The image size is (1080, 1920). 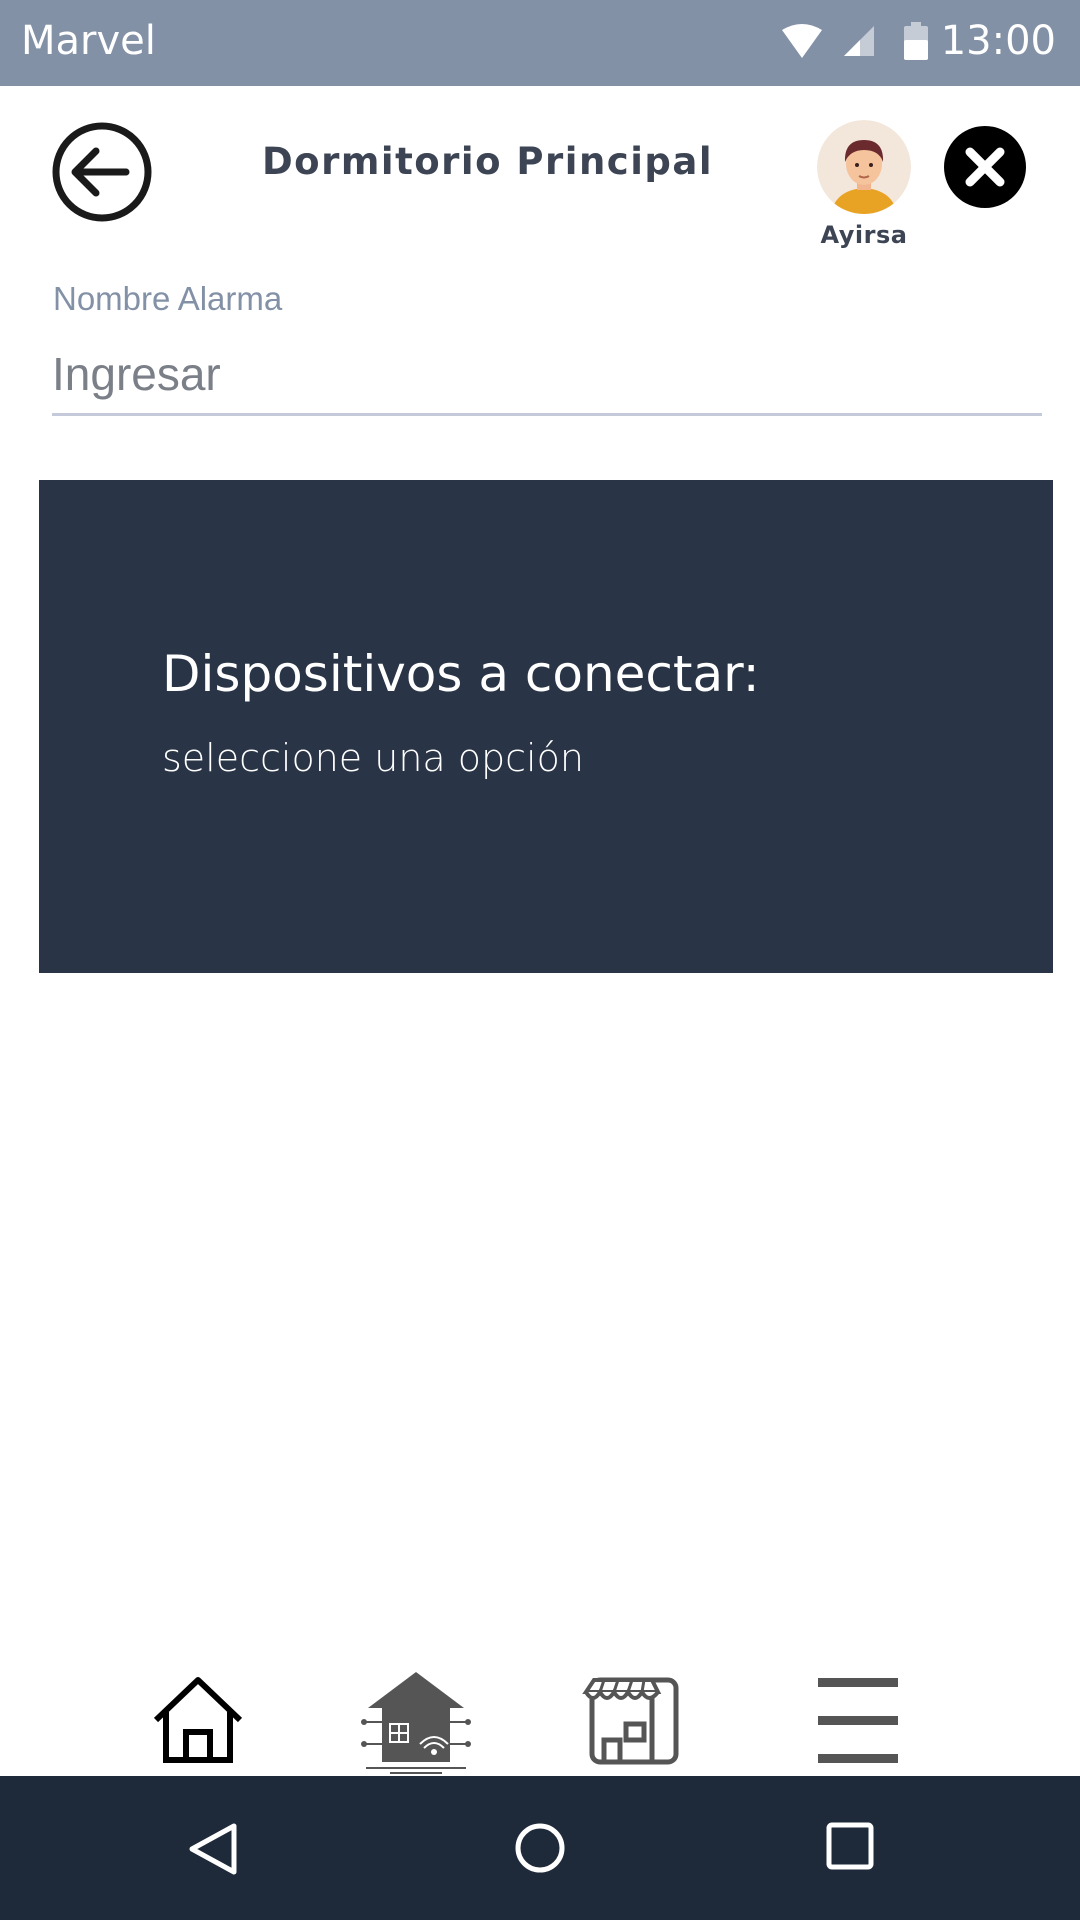 I want to click on battery-icon, so click(x=916, y=41).